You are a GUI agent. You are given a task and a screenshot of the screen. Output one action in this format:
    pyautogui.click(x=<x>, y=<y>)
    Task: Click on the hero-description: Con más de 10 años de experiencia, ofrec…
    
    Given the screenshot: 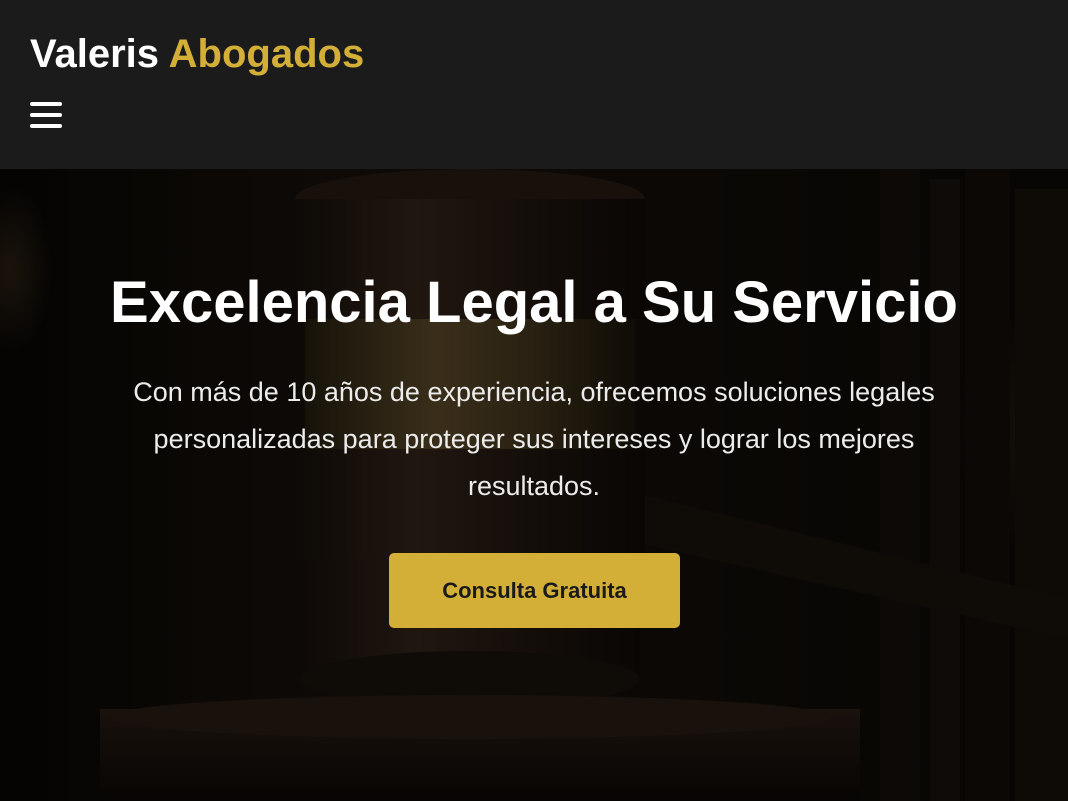 What is the action you would take?
    pyautogui.click(x=534, y=439)
    